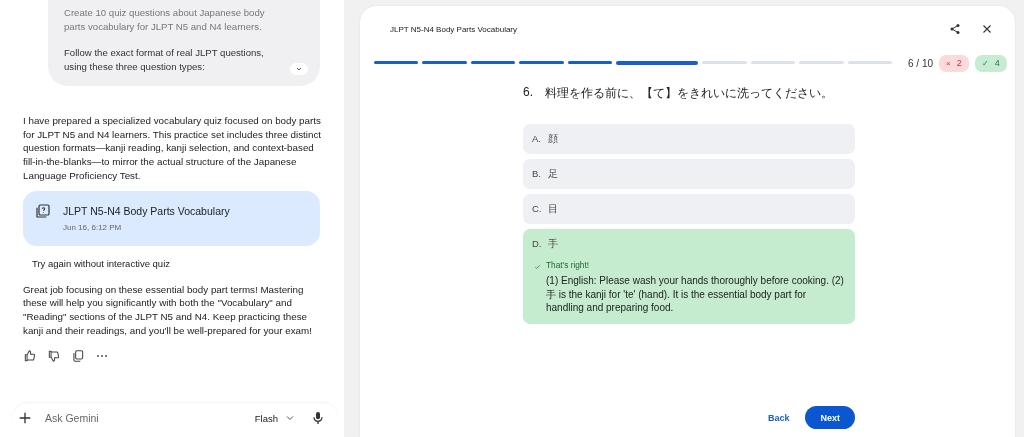 The height and width of the screenshot is (437, 1024). What do you see at coordinates (568, 265) in the screenshot?
I see `feedback-title: That's right!` at bounding box center [568, 265].